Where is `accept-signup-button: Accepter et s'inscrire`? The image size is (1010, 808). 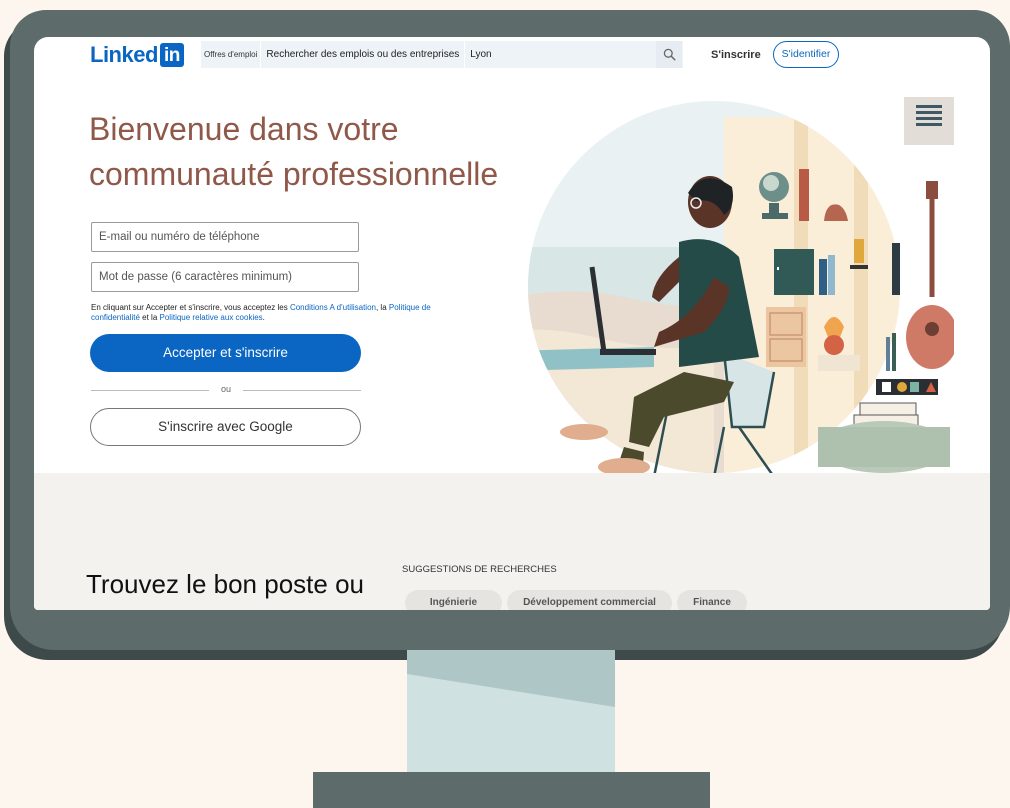
accept-signup-button: Accepter et s'inscrire is located at coordinates (225, 353).